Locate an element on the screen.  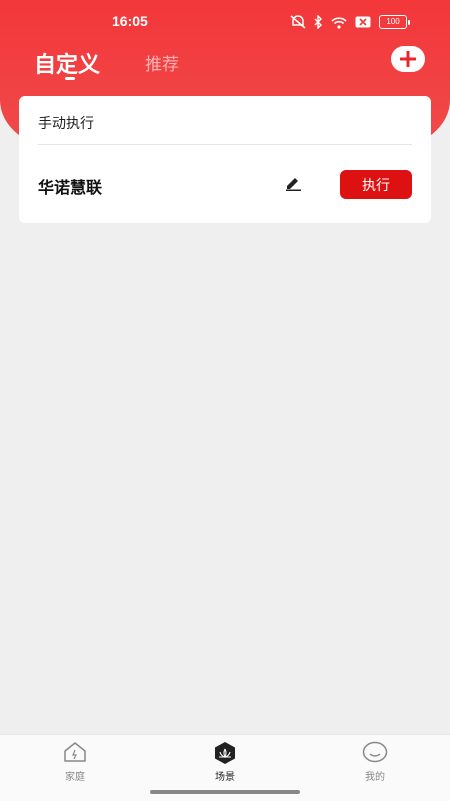
scene-name: 华诺慧联 is located at coordinates (70, 187).